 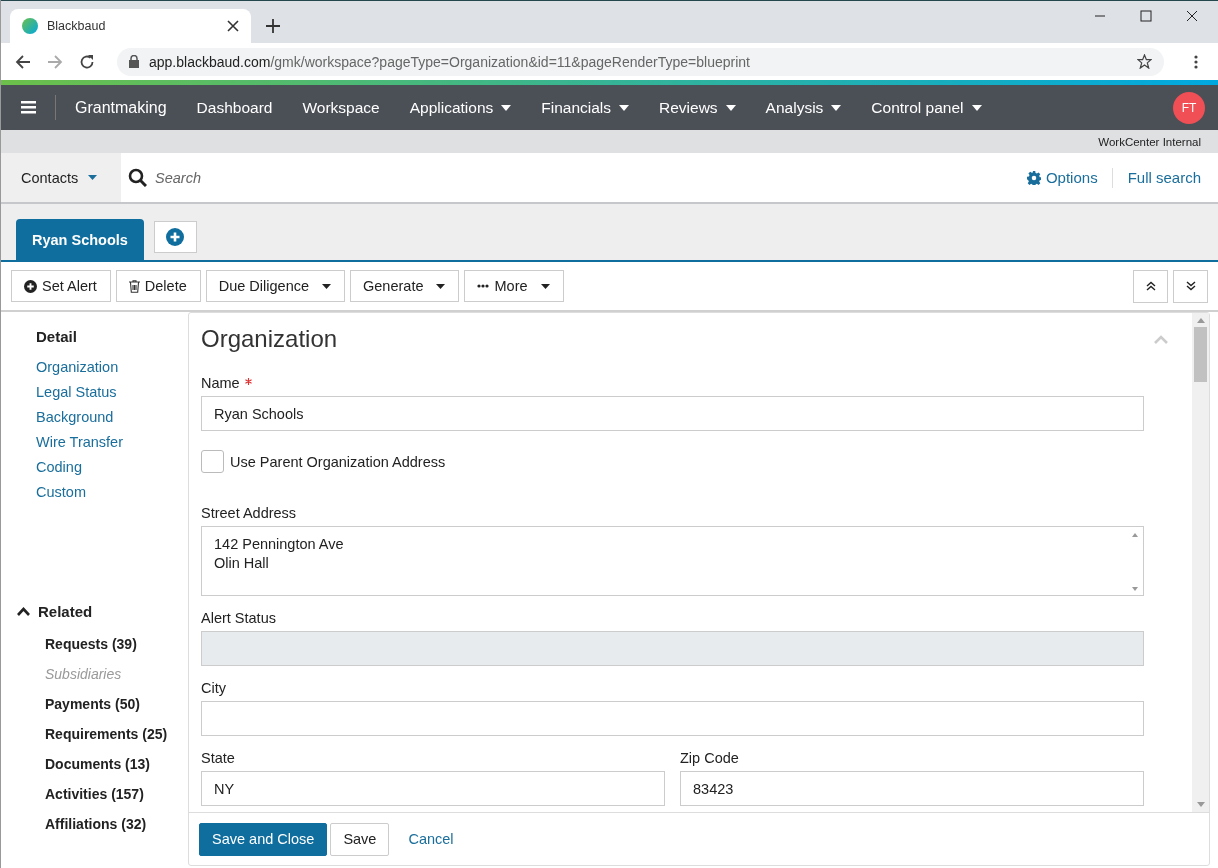 I want to click on field-label: Name, so click(x=220, y=383).